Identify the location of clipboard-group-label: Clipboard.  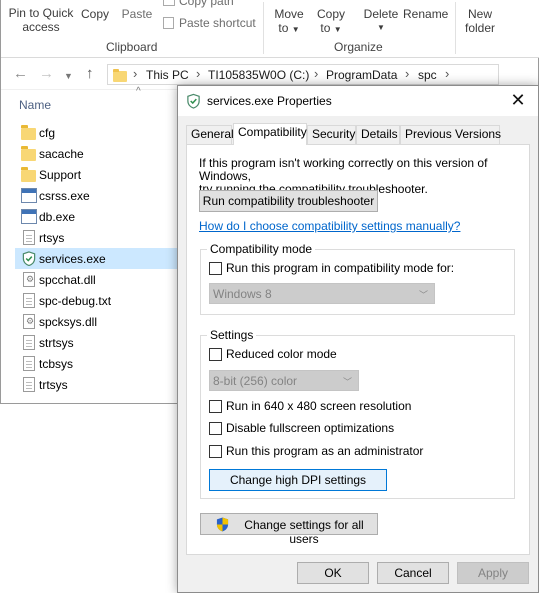
(132, 47).